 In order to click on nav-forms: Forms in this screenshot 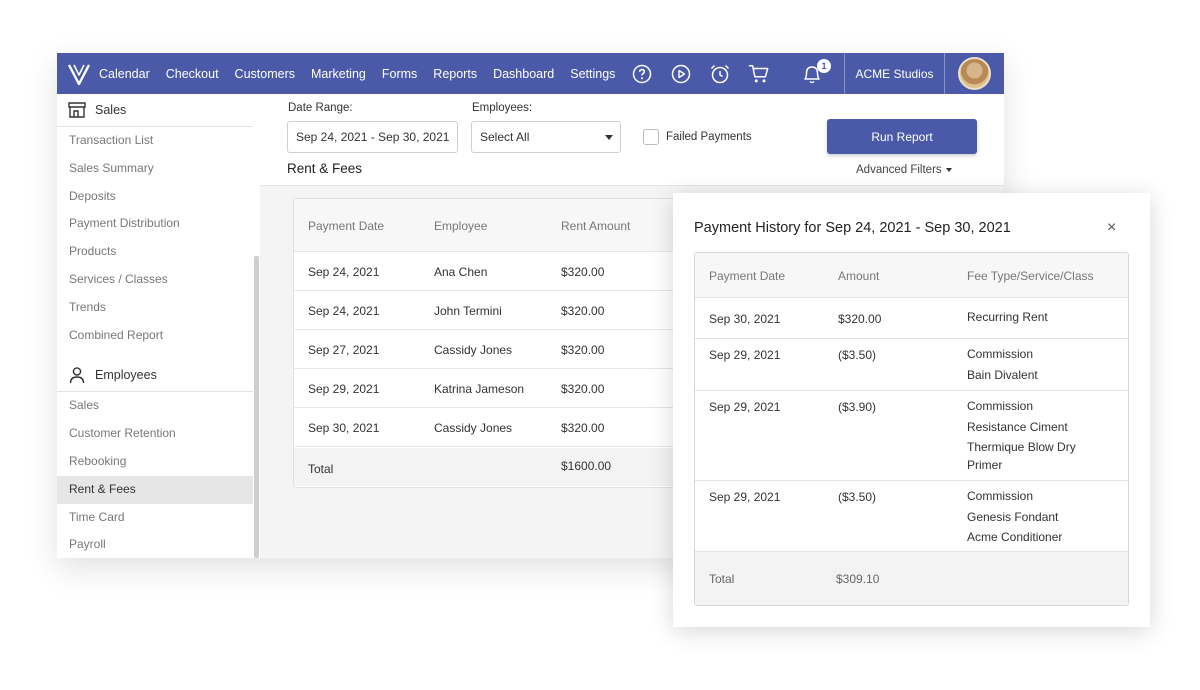, I will do `click(399, 74)`.